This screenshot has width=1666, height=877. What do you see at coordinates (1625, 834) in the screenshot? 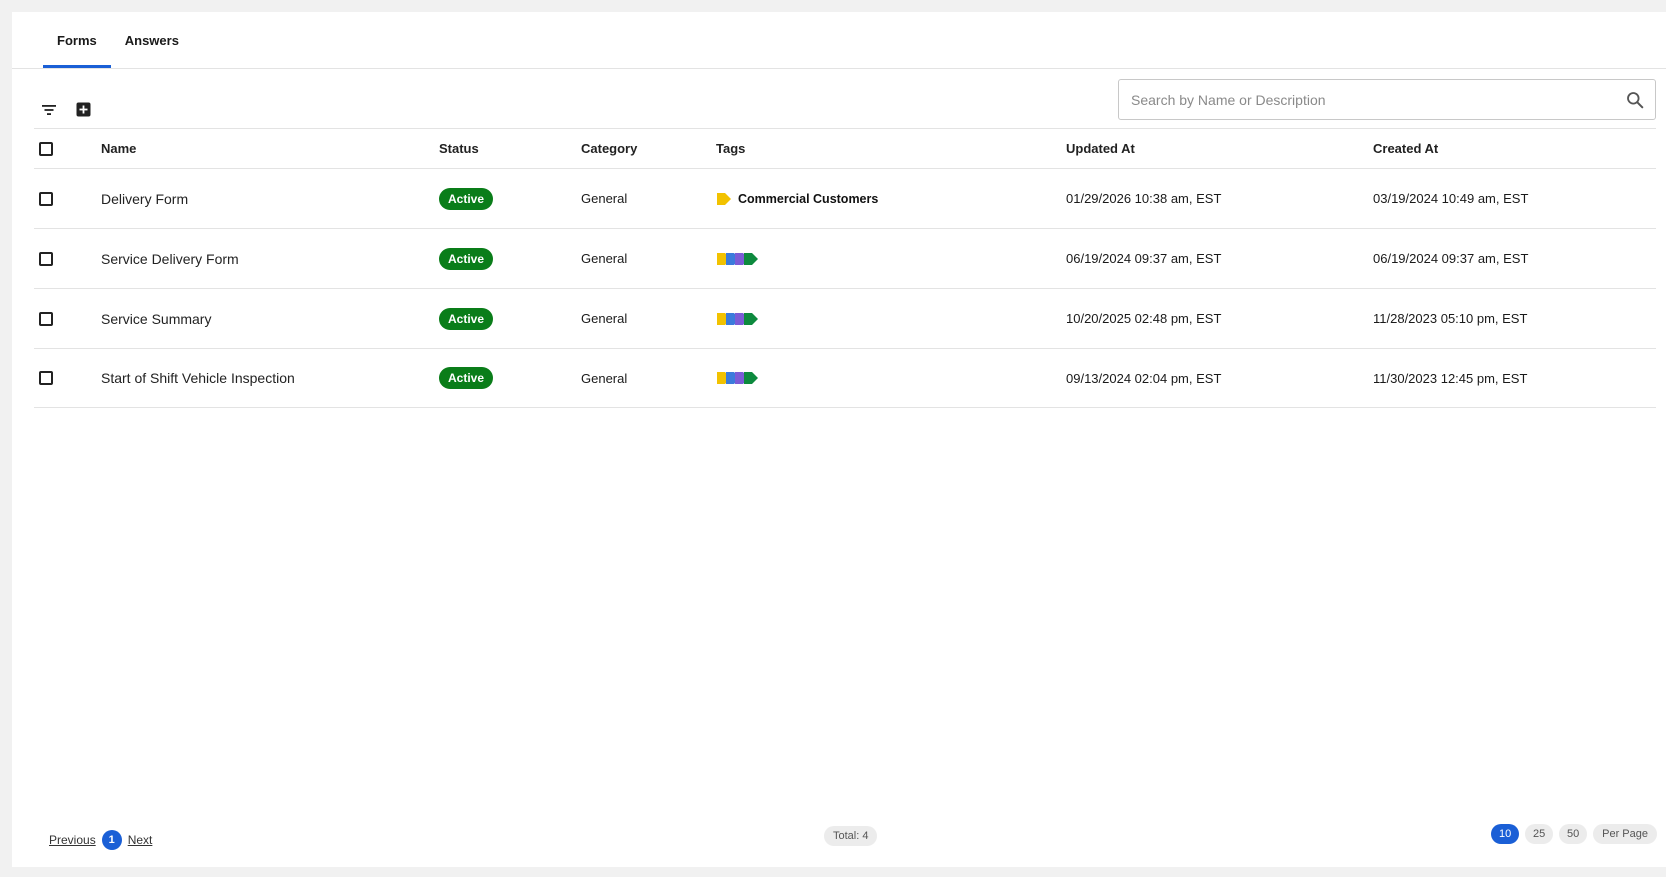
I see `per-page-label: Per Page` at bounding box center [1625, 834].